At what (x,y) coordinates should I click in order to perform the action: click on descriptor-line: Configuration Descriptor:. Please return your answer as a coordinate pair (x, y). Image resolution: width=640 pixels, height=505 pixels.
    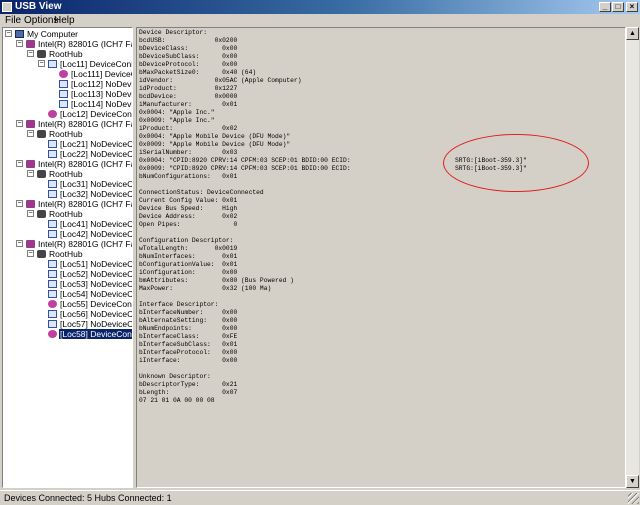
    Looking at the image, I should click on (186, 240).